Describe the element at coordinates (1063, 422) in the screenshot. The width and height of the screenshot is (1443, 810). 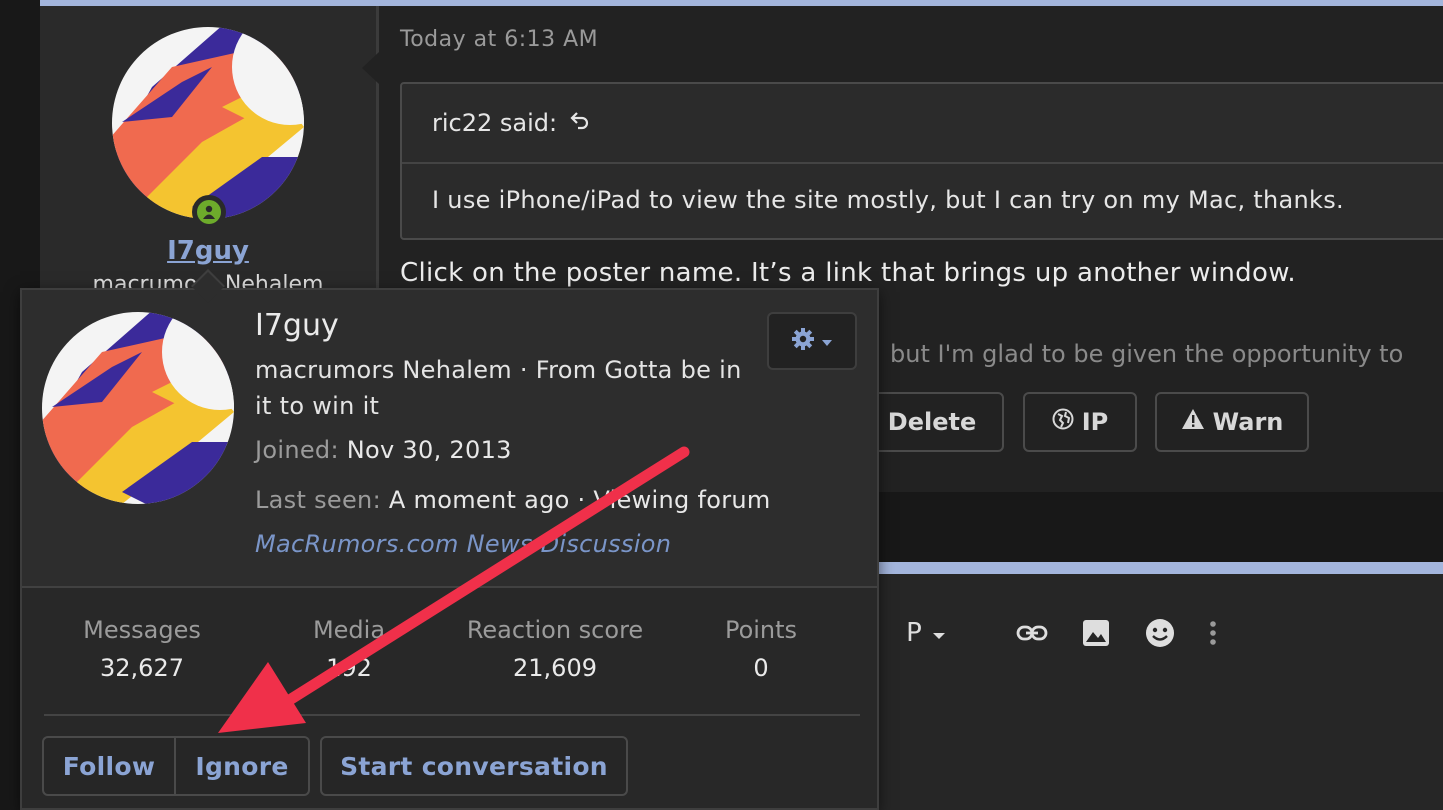
I see `globe-icon` at that location.